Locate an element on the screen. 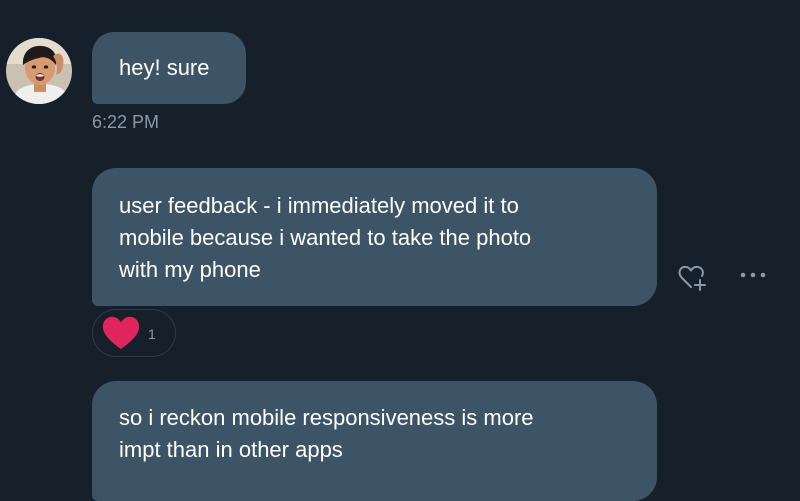  reaction-badge: 1 is located at coordinates (134, 333).